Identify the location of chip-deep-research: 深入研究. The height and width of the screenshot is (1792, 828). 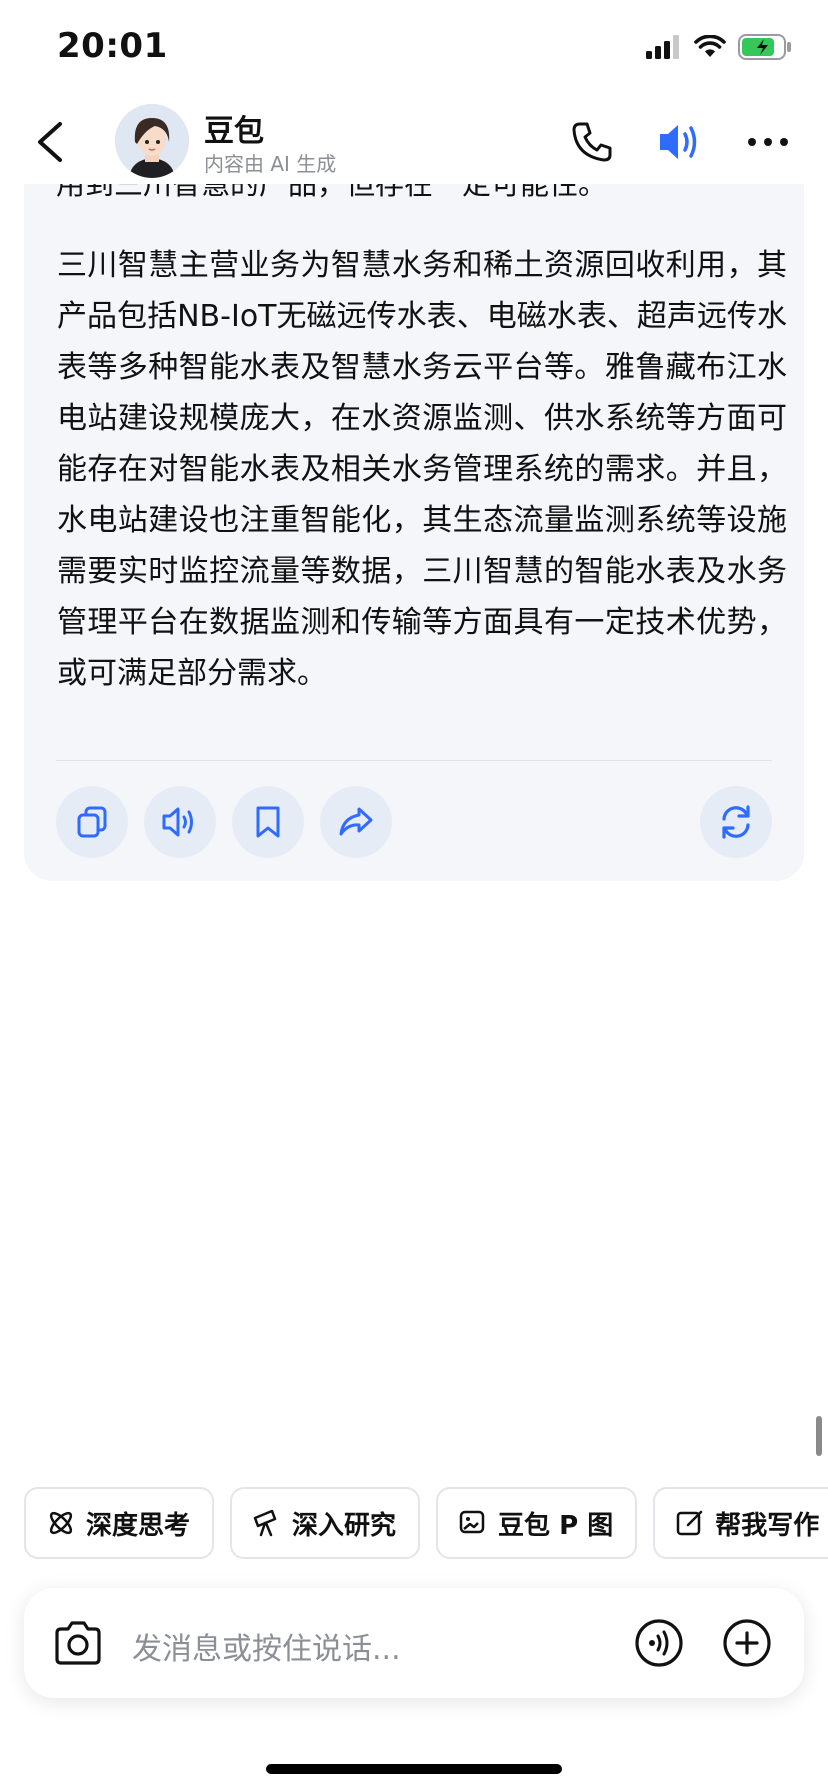
(325, 1523).